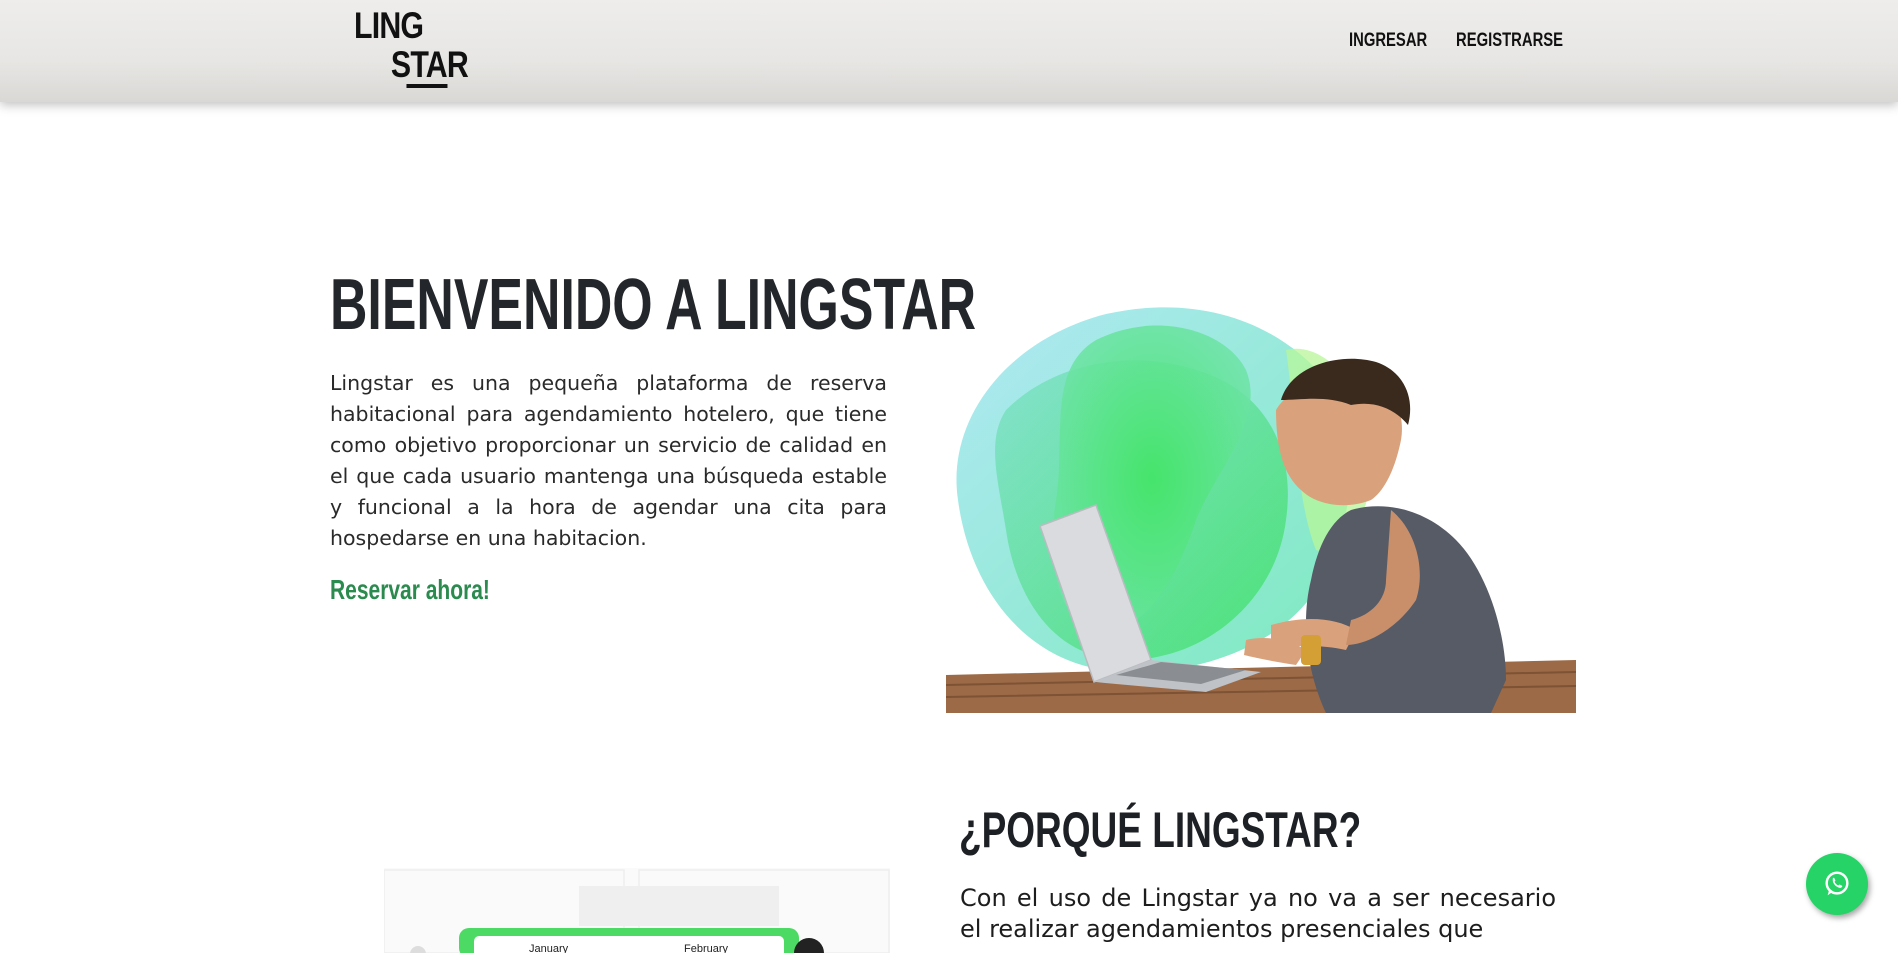 This screenshot has height=953, width=1898. I want to click on whatsapp-chat-button, so click(1837, 884).